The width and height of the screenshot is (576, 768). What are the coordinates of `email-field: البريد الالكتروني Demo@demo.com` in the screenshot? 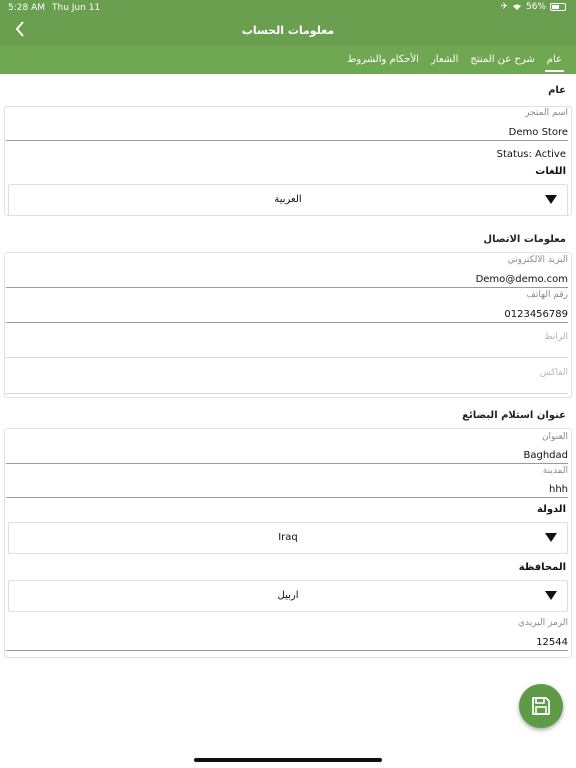 It's located at (287, 271).